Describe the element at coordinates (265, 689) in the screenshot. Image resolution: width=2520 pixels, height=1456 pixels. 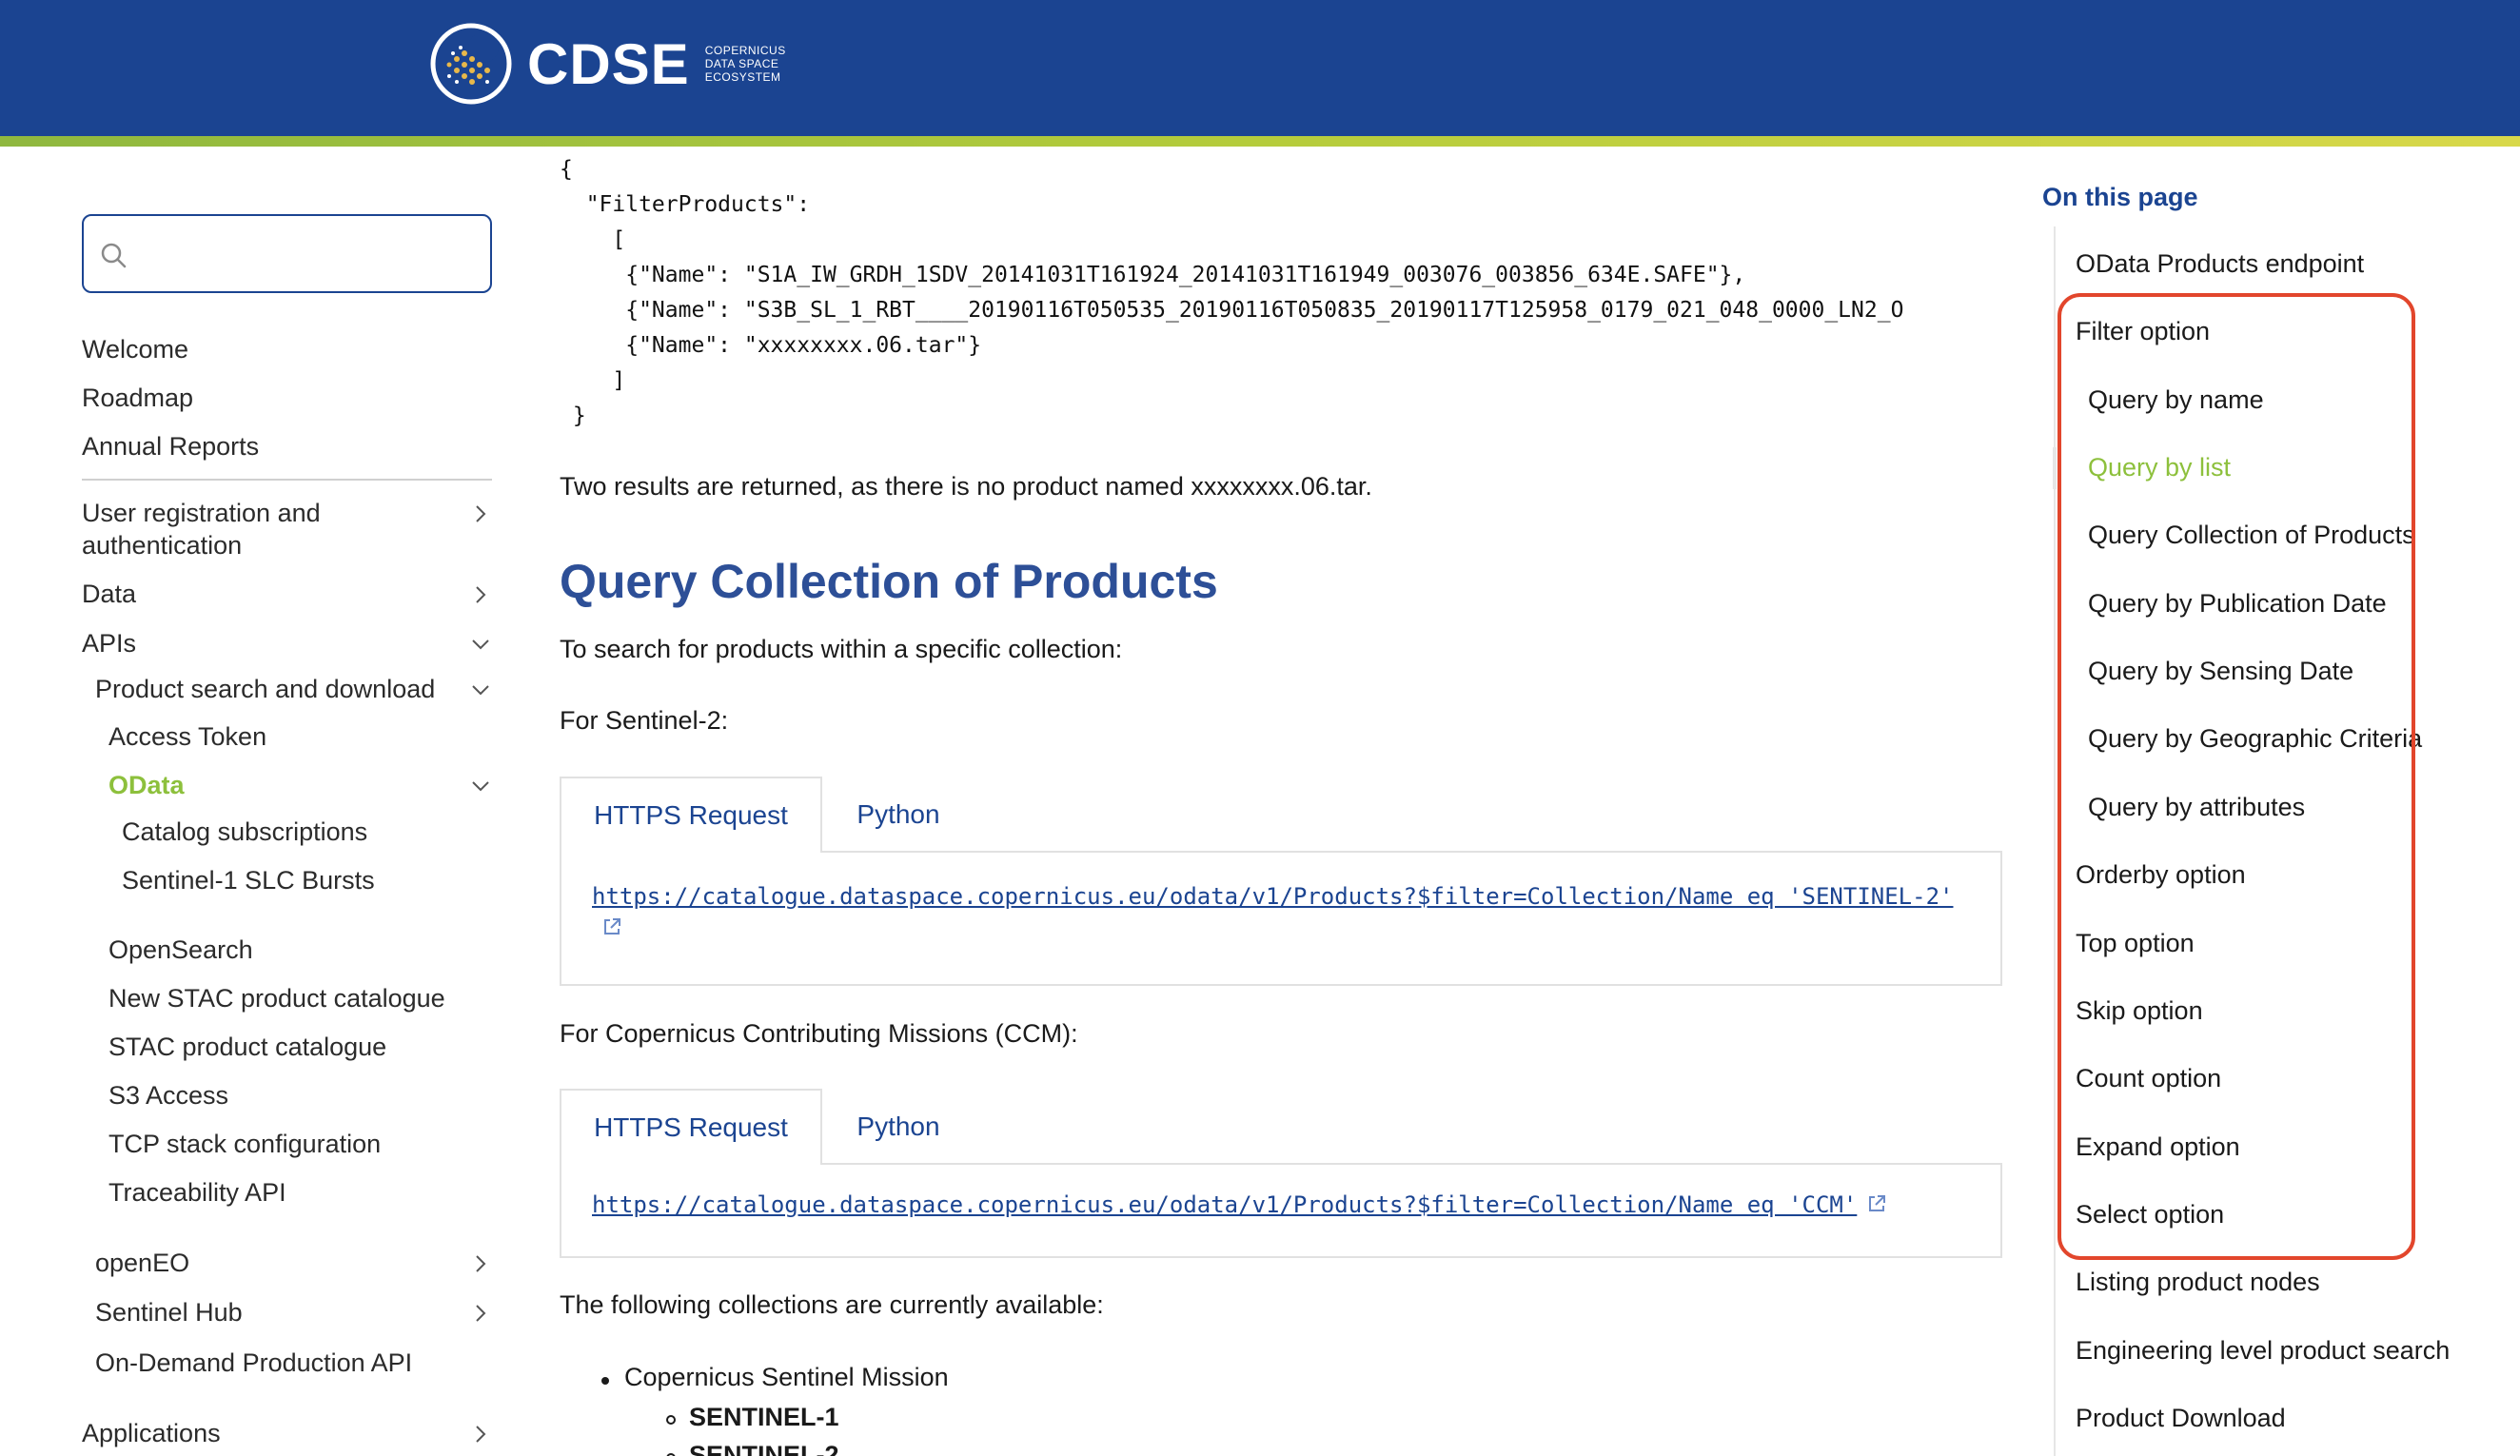
I see `sidebar-item-product-search: Product search and download` at that location.